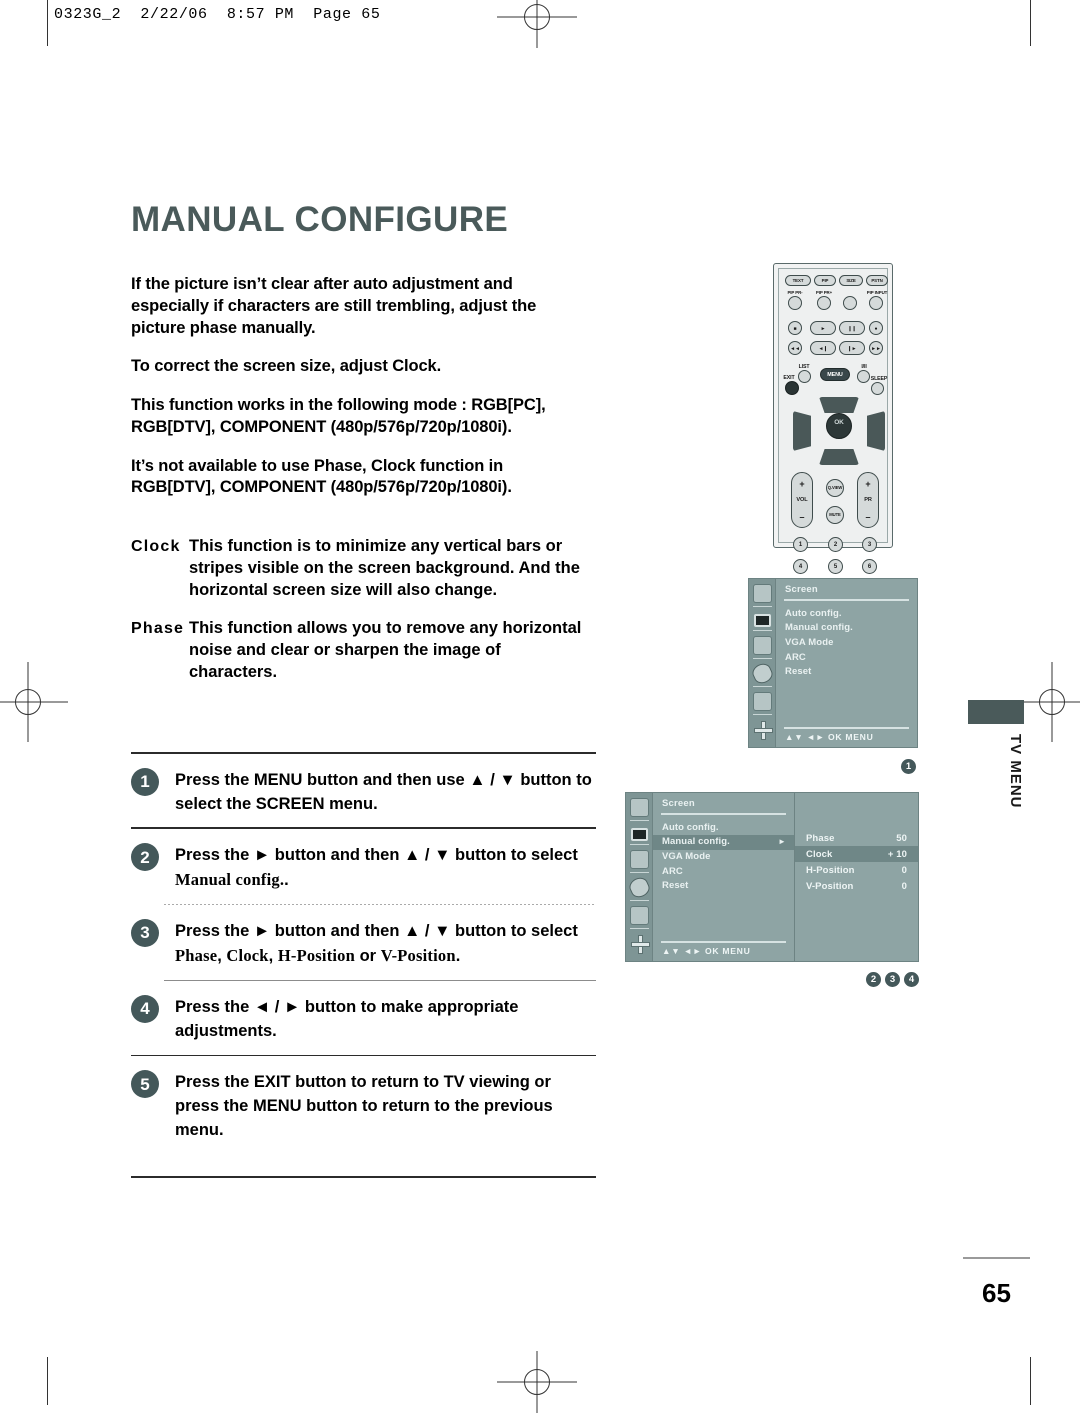 The image size is (1080, 1413). Describe the element at coordinates (802, 500) in the screenshot. I see `remote-label-vol: VOL` at that location.